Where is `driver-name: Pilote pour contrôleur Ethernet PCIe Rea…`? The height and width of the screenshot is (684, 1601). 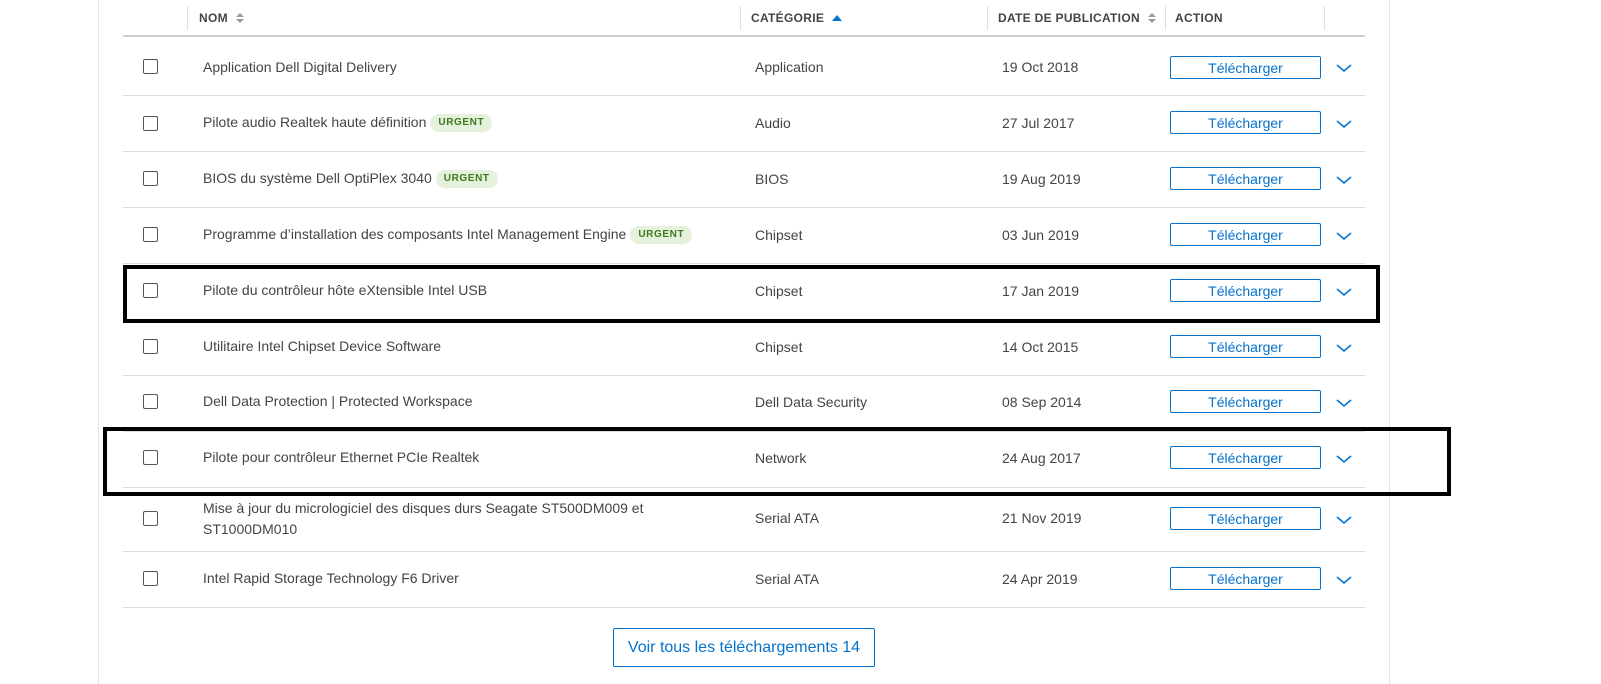
driver-name: Pilote pour contrôleur Ethernet PCIe Rea… is located at coordinates (438, 457).